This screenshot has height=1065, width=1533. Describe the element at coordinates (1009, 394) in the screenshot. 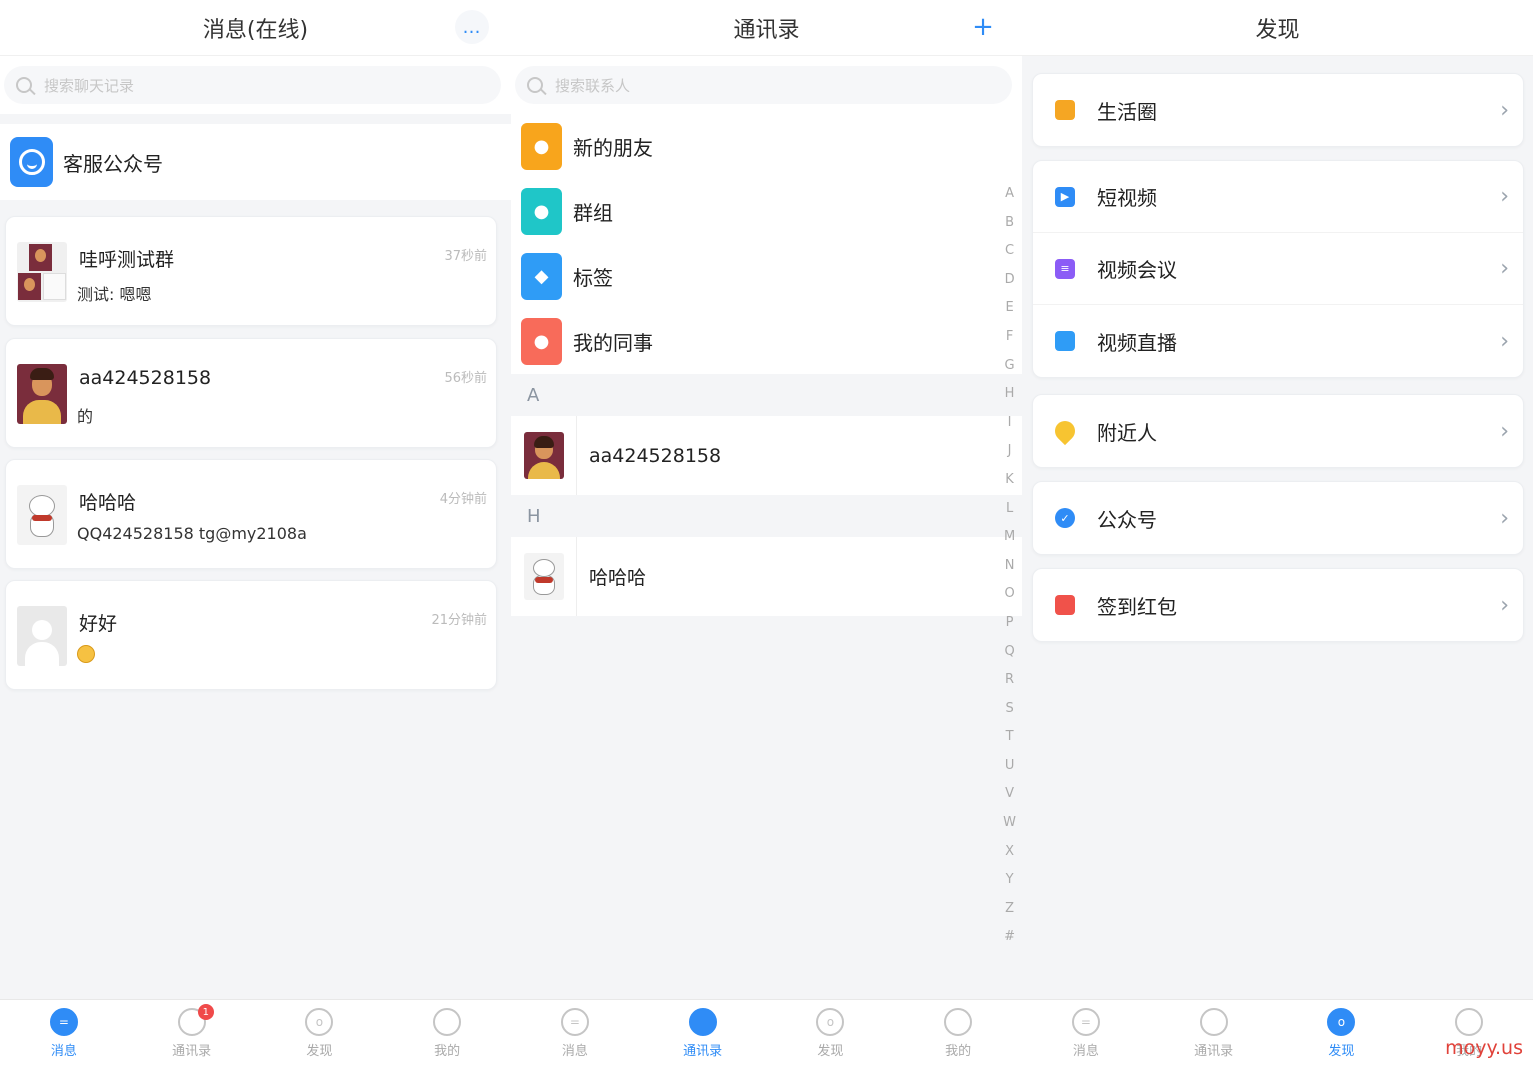

I see `alphabet-letter: H` at that location.